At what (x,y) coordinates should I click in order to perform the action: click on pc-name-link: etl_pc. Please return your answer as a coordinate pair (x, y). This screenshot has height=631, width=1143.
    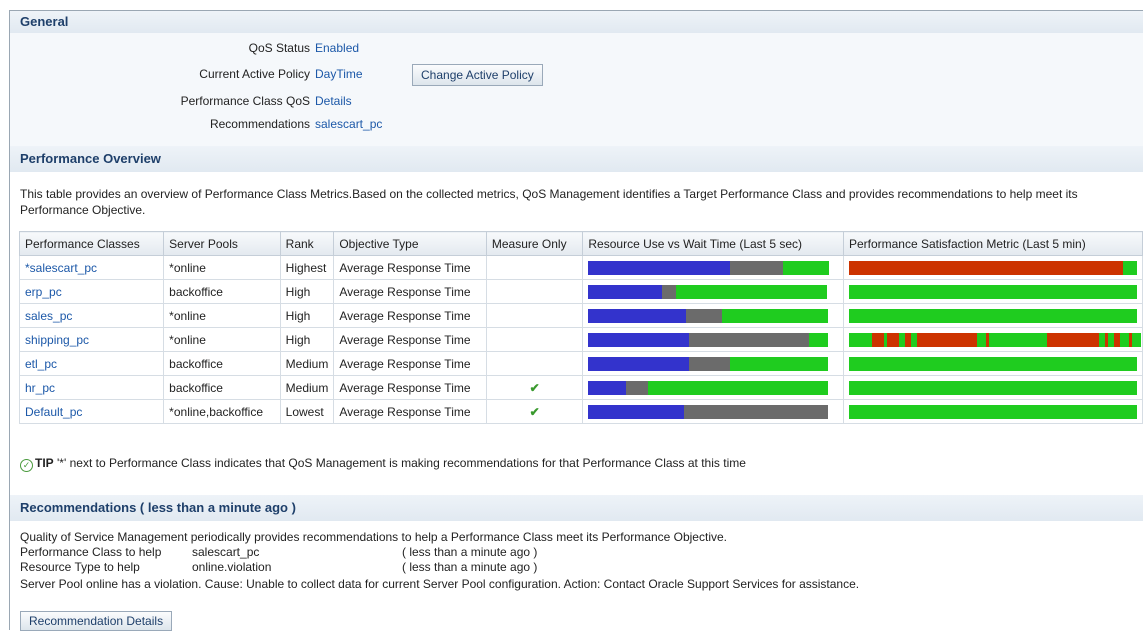
    Looking at the image, I should click on (91, 363).